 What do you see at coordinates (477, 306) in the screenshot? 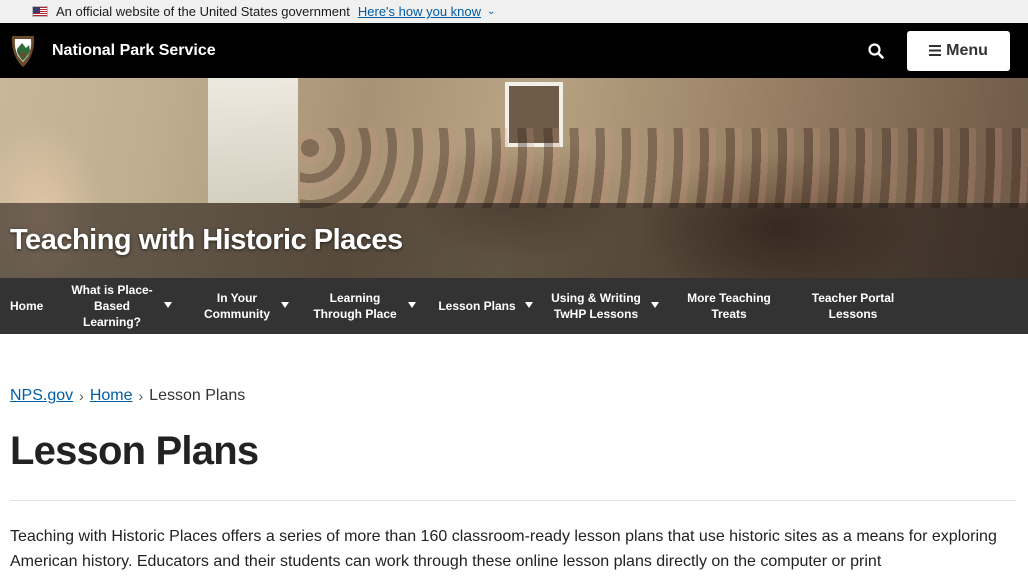
I see `nav-item-label: Lesson Plans` at bounding box center [477, 306].